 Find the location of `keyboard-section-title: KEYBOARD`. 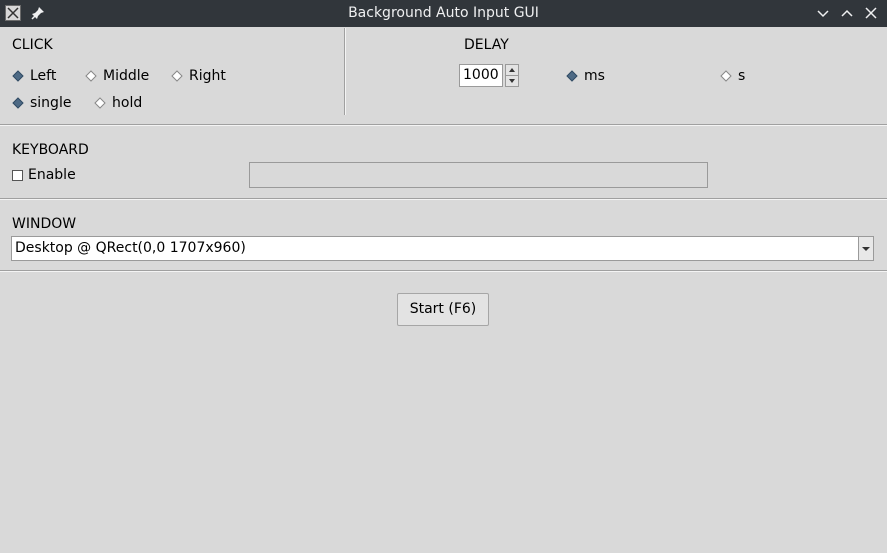

keyboard-section-title: KEYBOARD is located at coordinates (50, 150).